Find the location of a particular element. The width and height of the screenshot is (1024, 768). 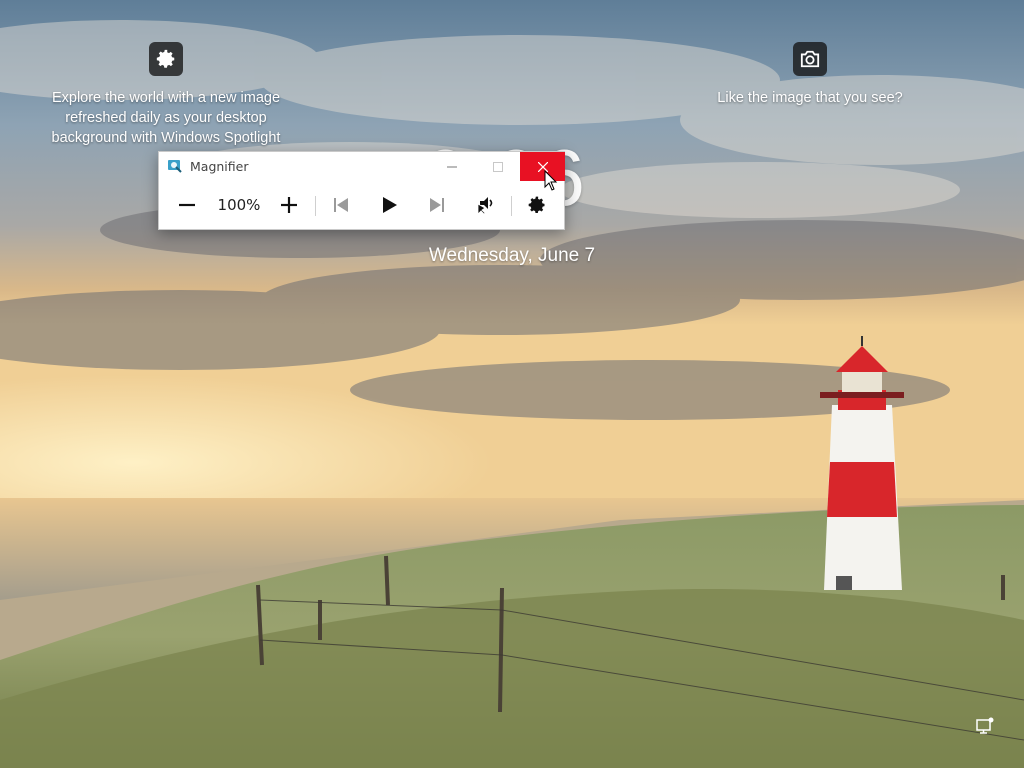

magnifier-toolbar: 100% is located at coordinates (361, 205).